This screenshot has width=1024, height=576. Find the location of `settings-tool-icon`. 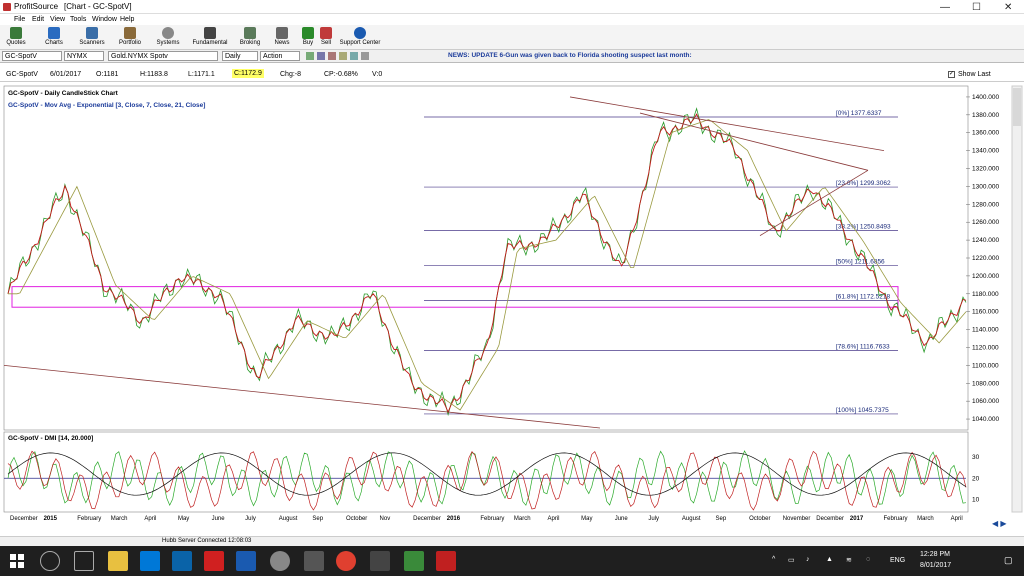

settings-tool-icon is located at coordinates (365, 56).